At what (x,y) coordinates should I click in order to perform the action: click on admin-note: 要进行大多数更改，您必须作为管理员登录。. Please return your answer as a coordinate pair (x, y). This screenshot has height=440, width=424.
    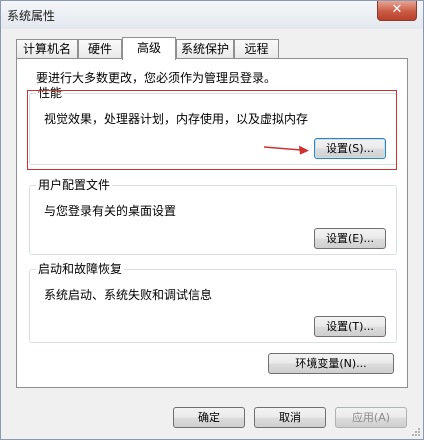
    Looking at the image, I should click on (156, 78).